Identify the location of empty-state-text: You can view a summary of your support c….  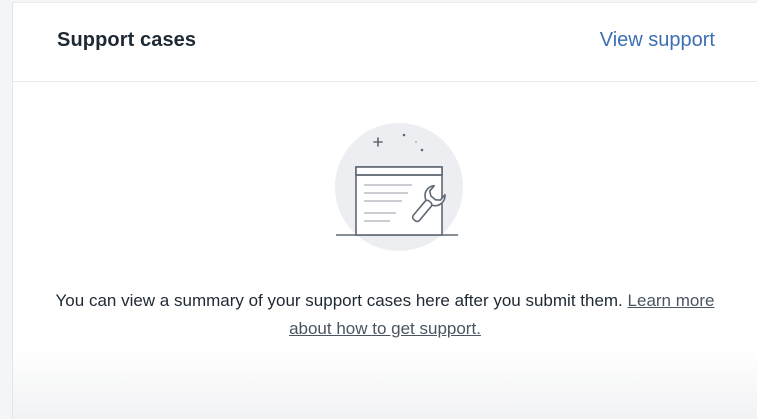
(339, 300).